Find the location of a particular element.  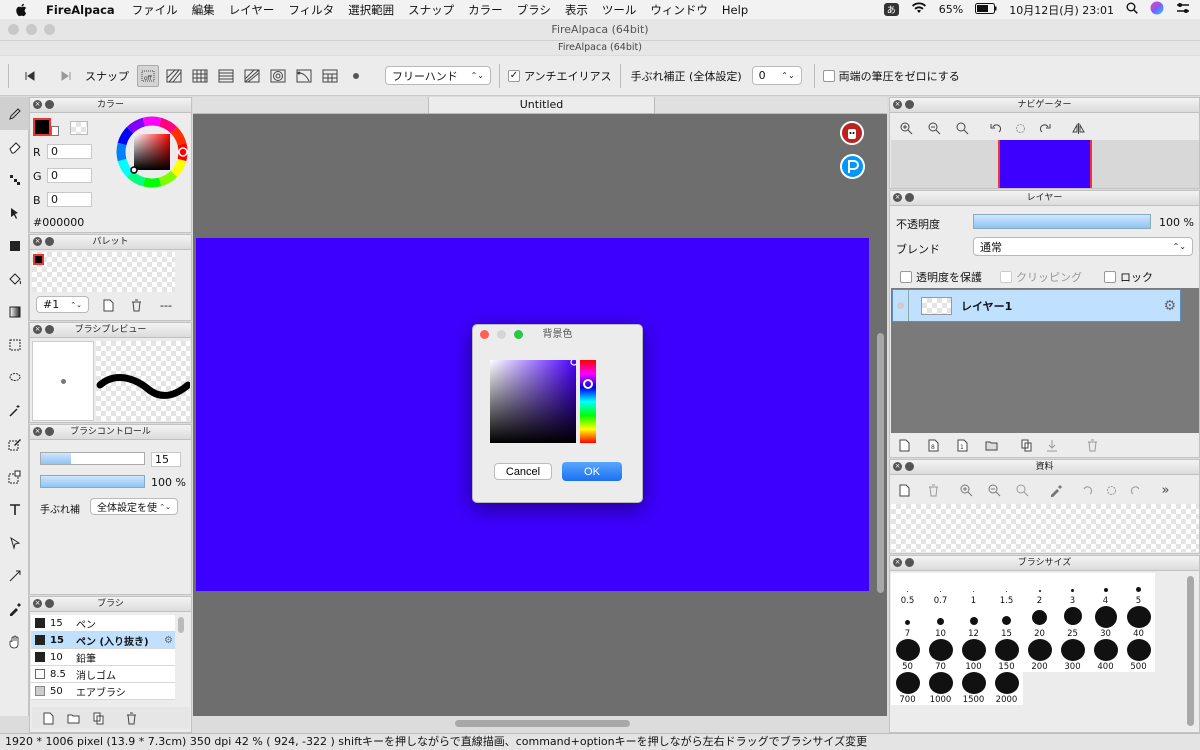

new-folder-icon is located at coordinates (991, 445).